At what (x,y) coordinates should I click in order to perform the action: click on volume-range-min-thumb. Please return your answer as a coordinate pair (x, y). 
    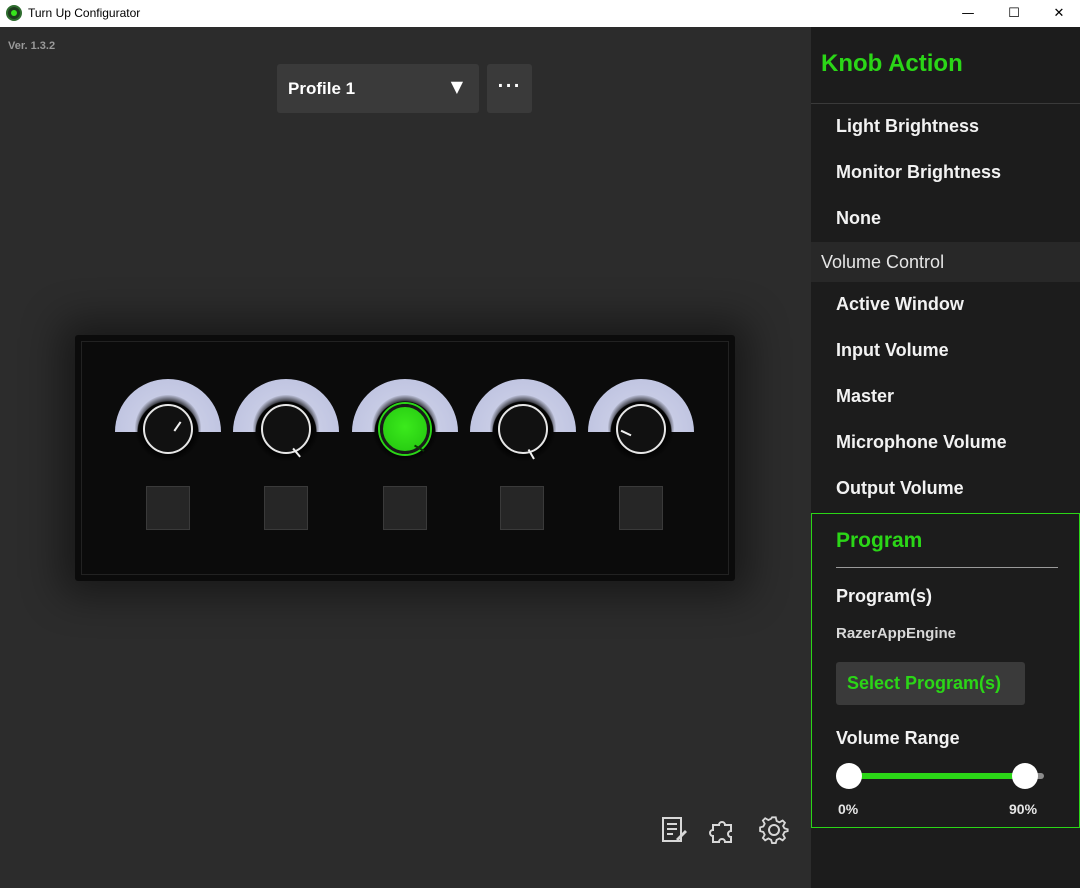
    Looking at the image, I should click on (849, 776).